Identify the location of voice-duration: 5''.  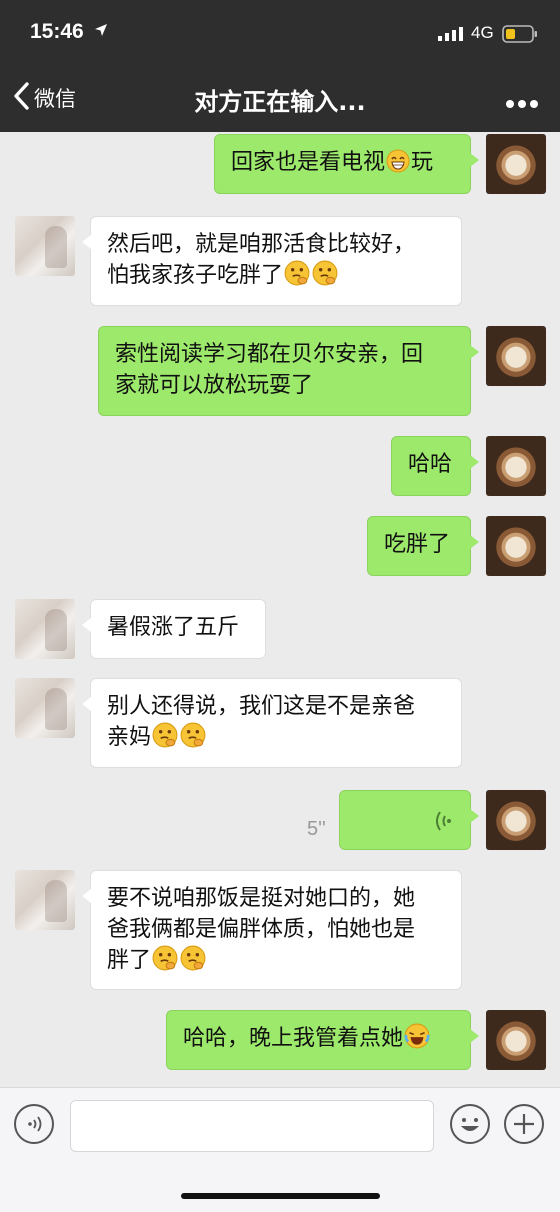
(316, 829).